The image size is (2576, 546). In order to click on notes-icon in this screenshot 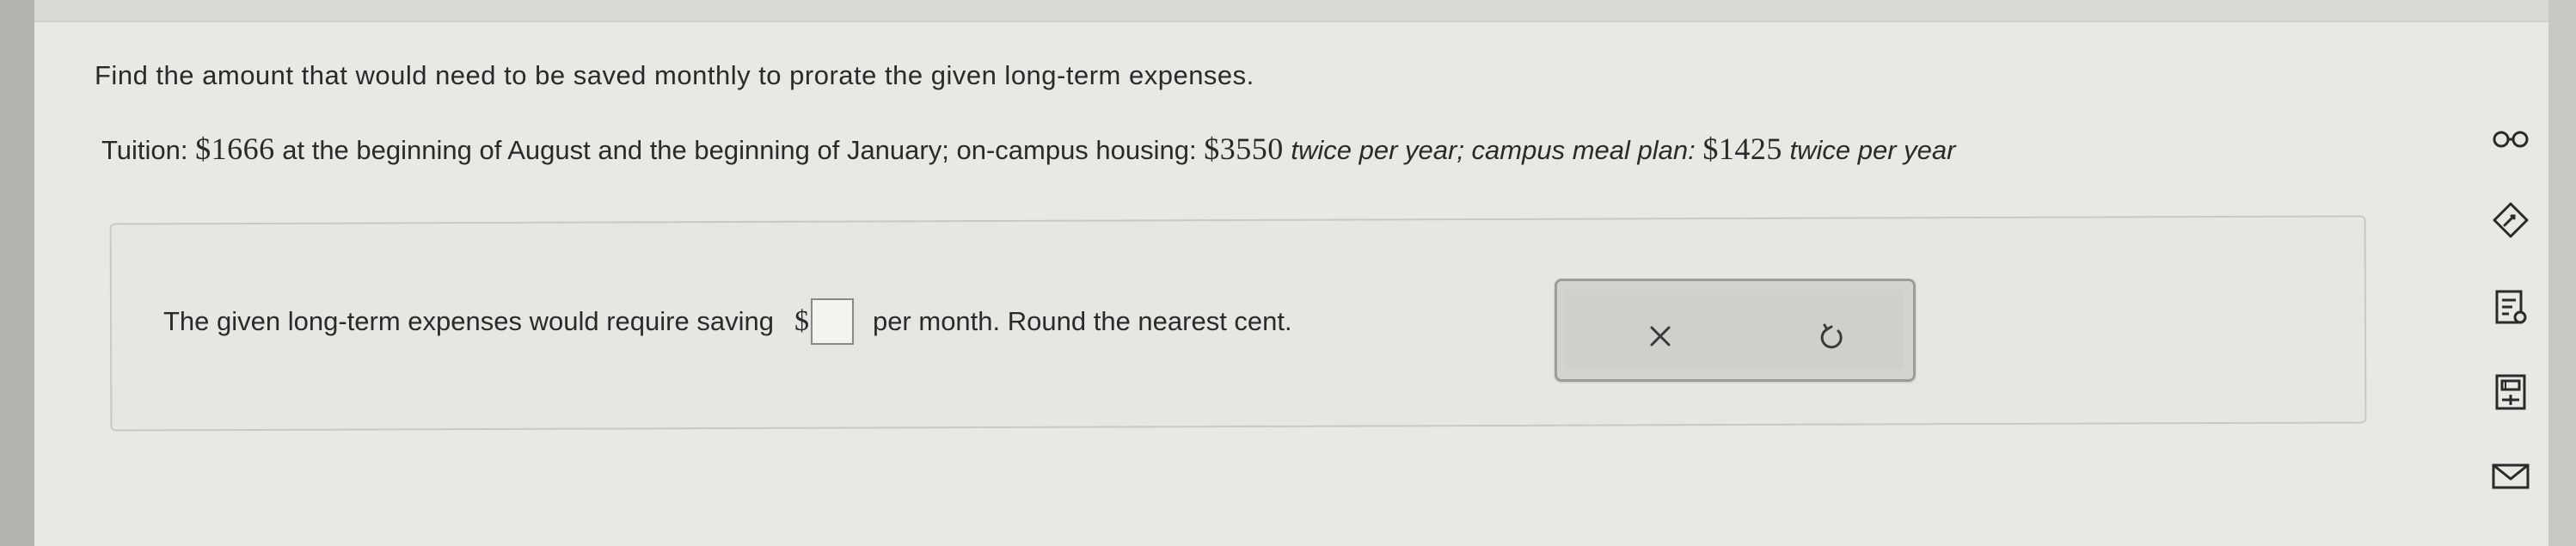, I will do `click(2511, 307)`.